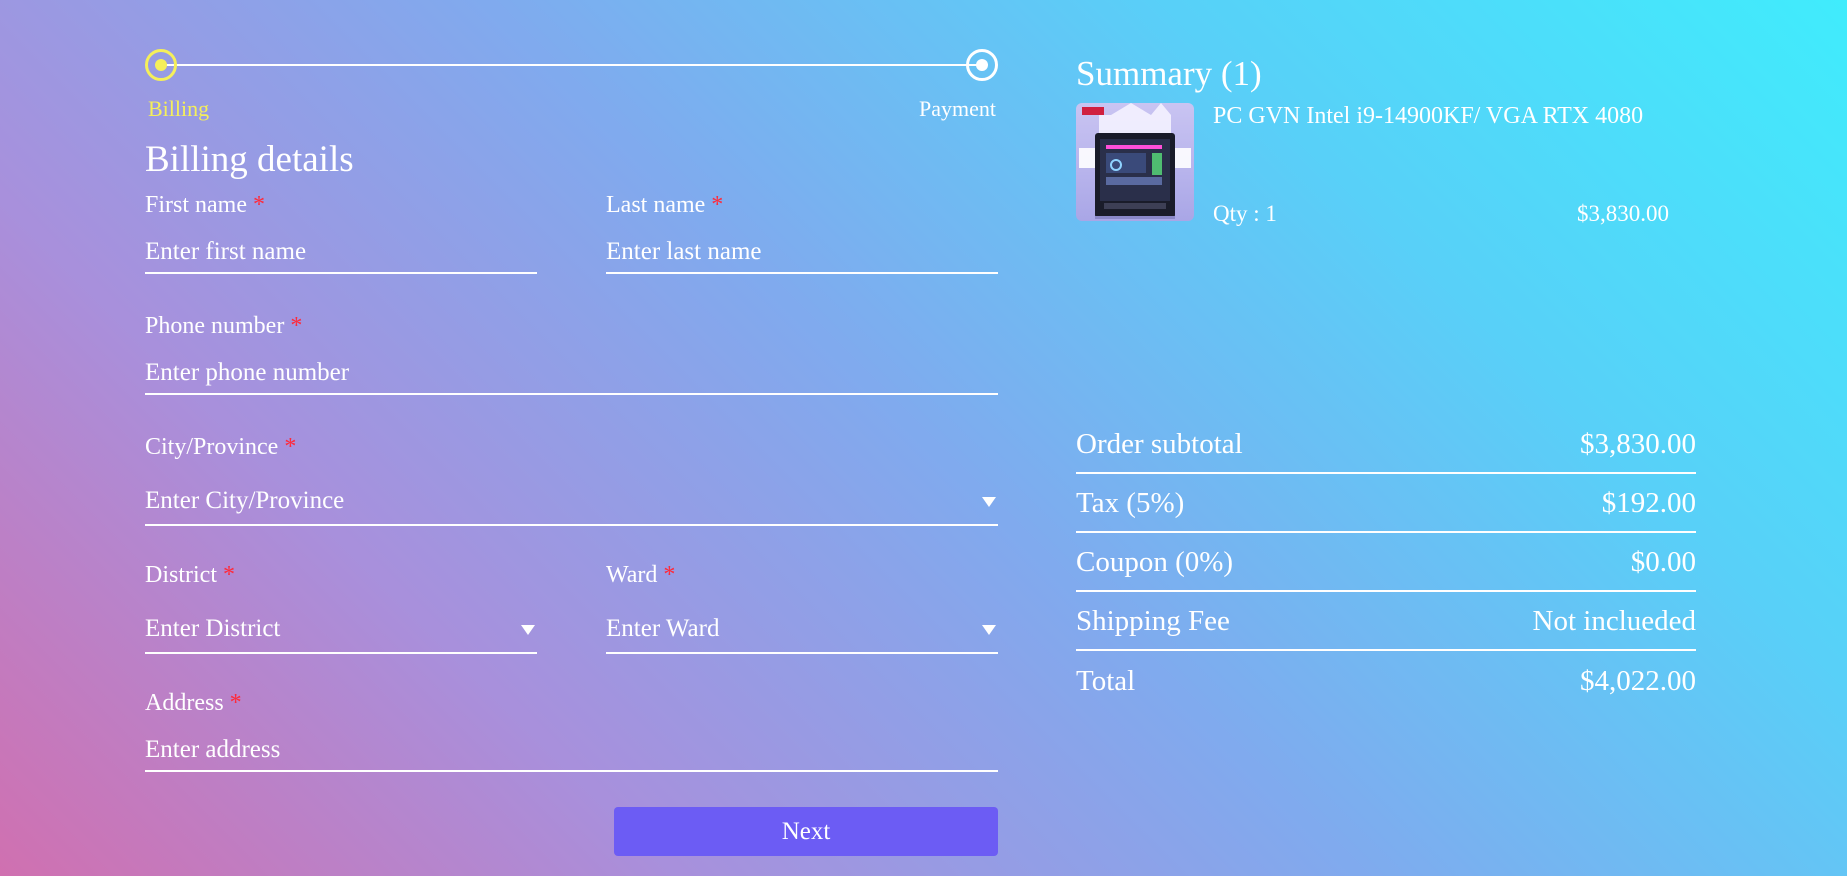 This screenshot has height=876, width=1847. I want to click on district-field: District *, so click(341, 607).